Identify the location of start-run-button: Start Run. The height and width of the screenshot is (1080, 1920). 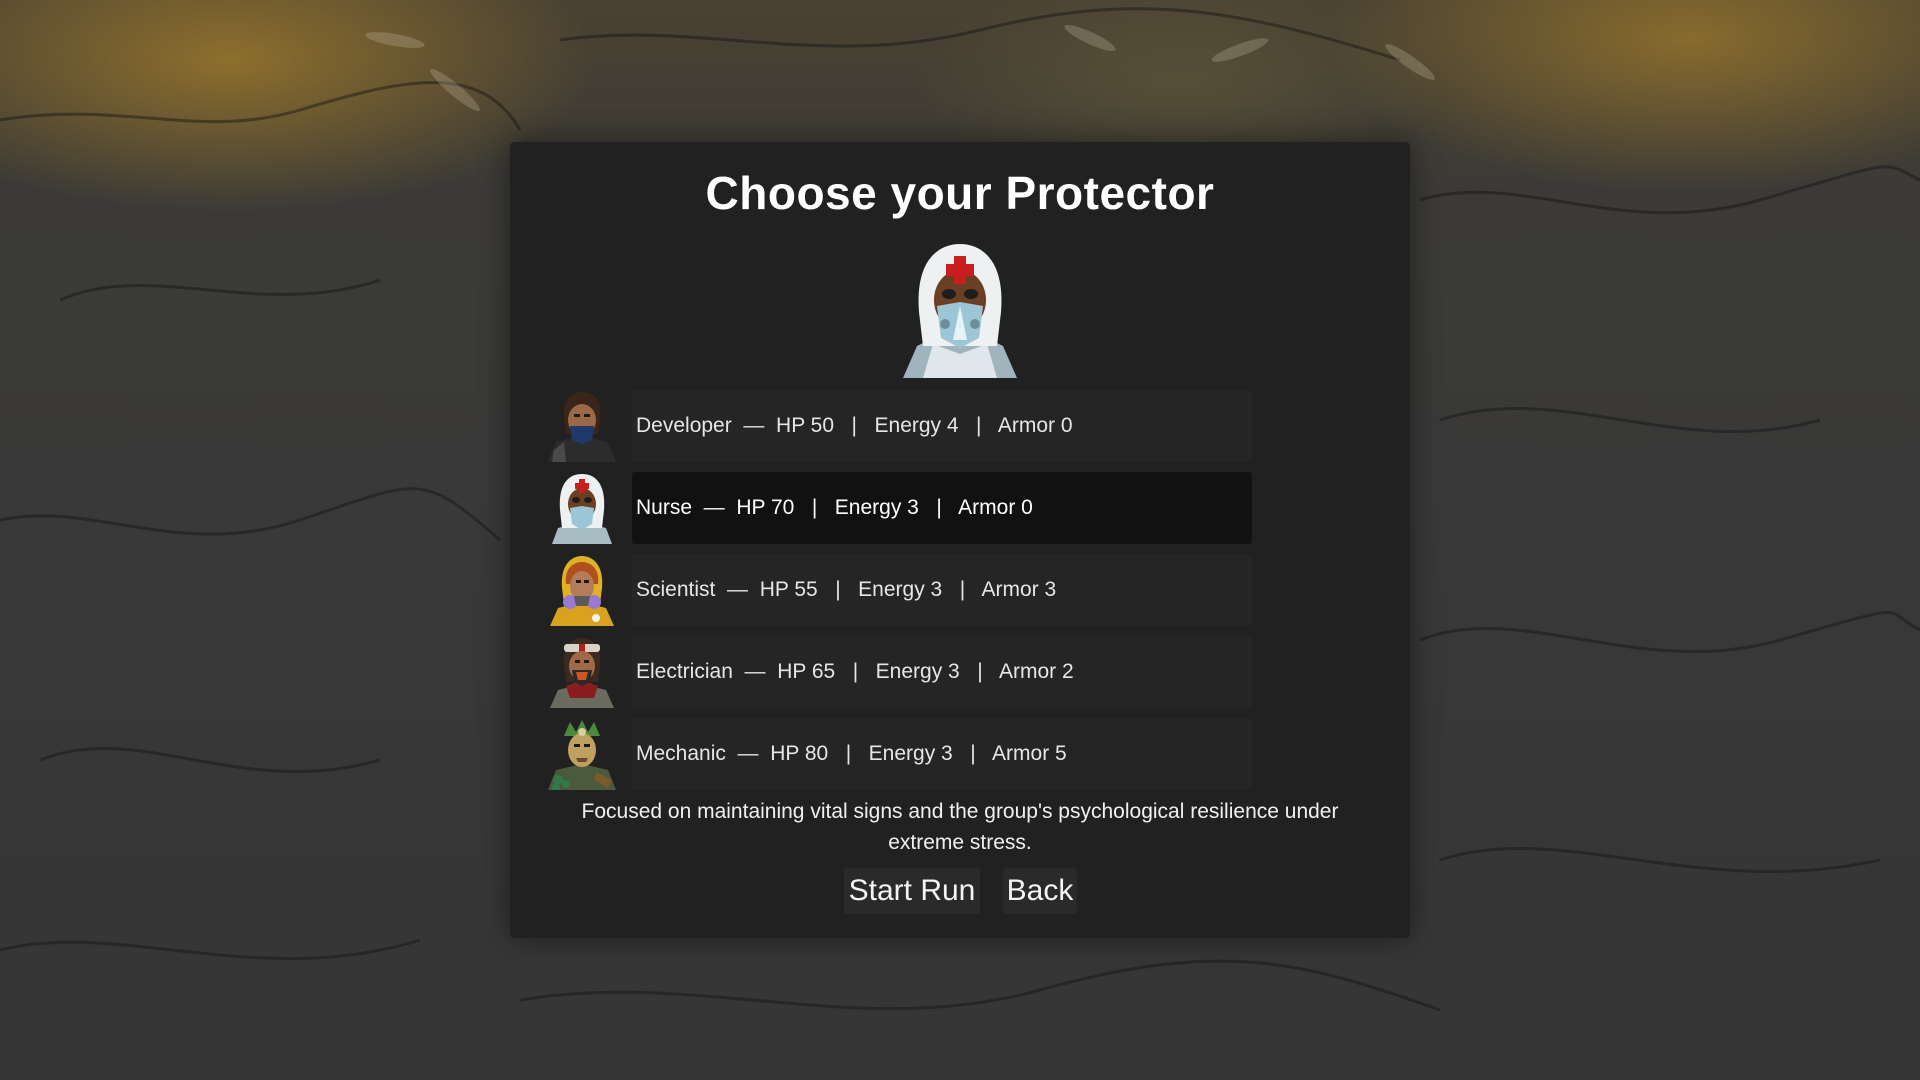
(912, 891).